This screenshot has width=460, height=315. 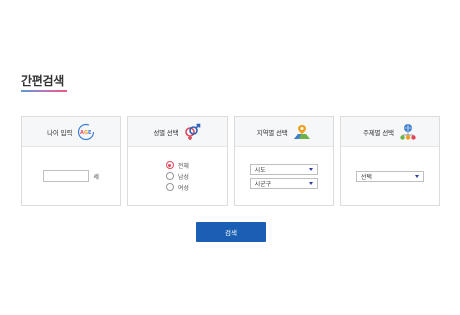 What do you see at coordinates (90, 133) in the screenshot?
I see `svg-text: E` at bounding box center [90, 133].